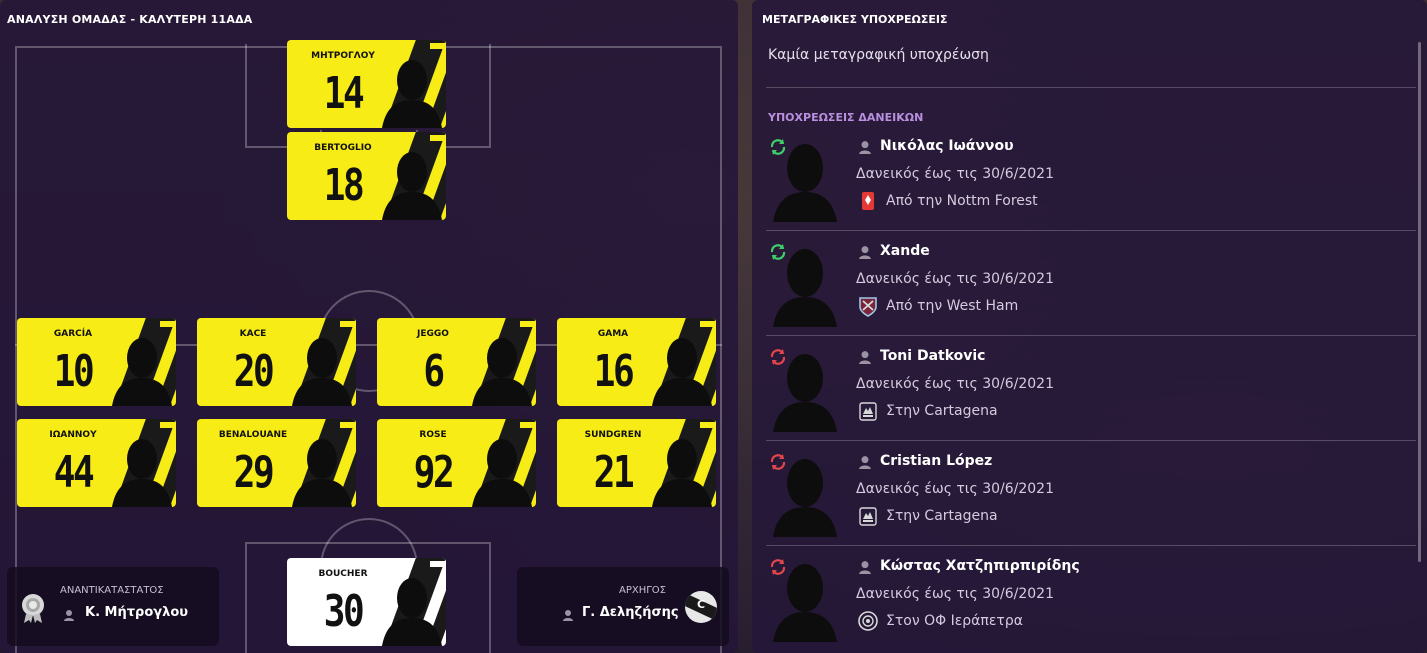 The height and width of the screenshot is (653, 1427). Describe the element at coordinates (344, 93) in the screenshot. I see `player-card-number: 14` at that location.